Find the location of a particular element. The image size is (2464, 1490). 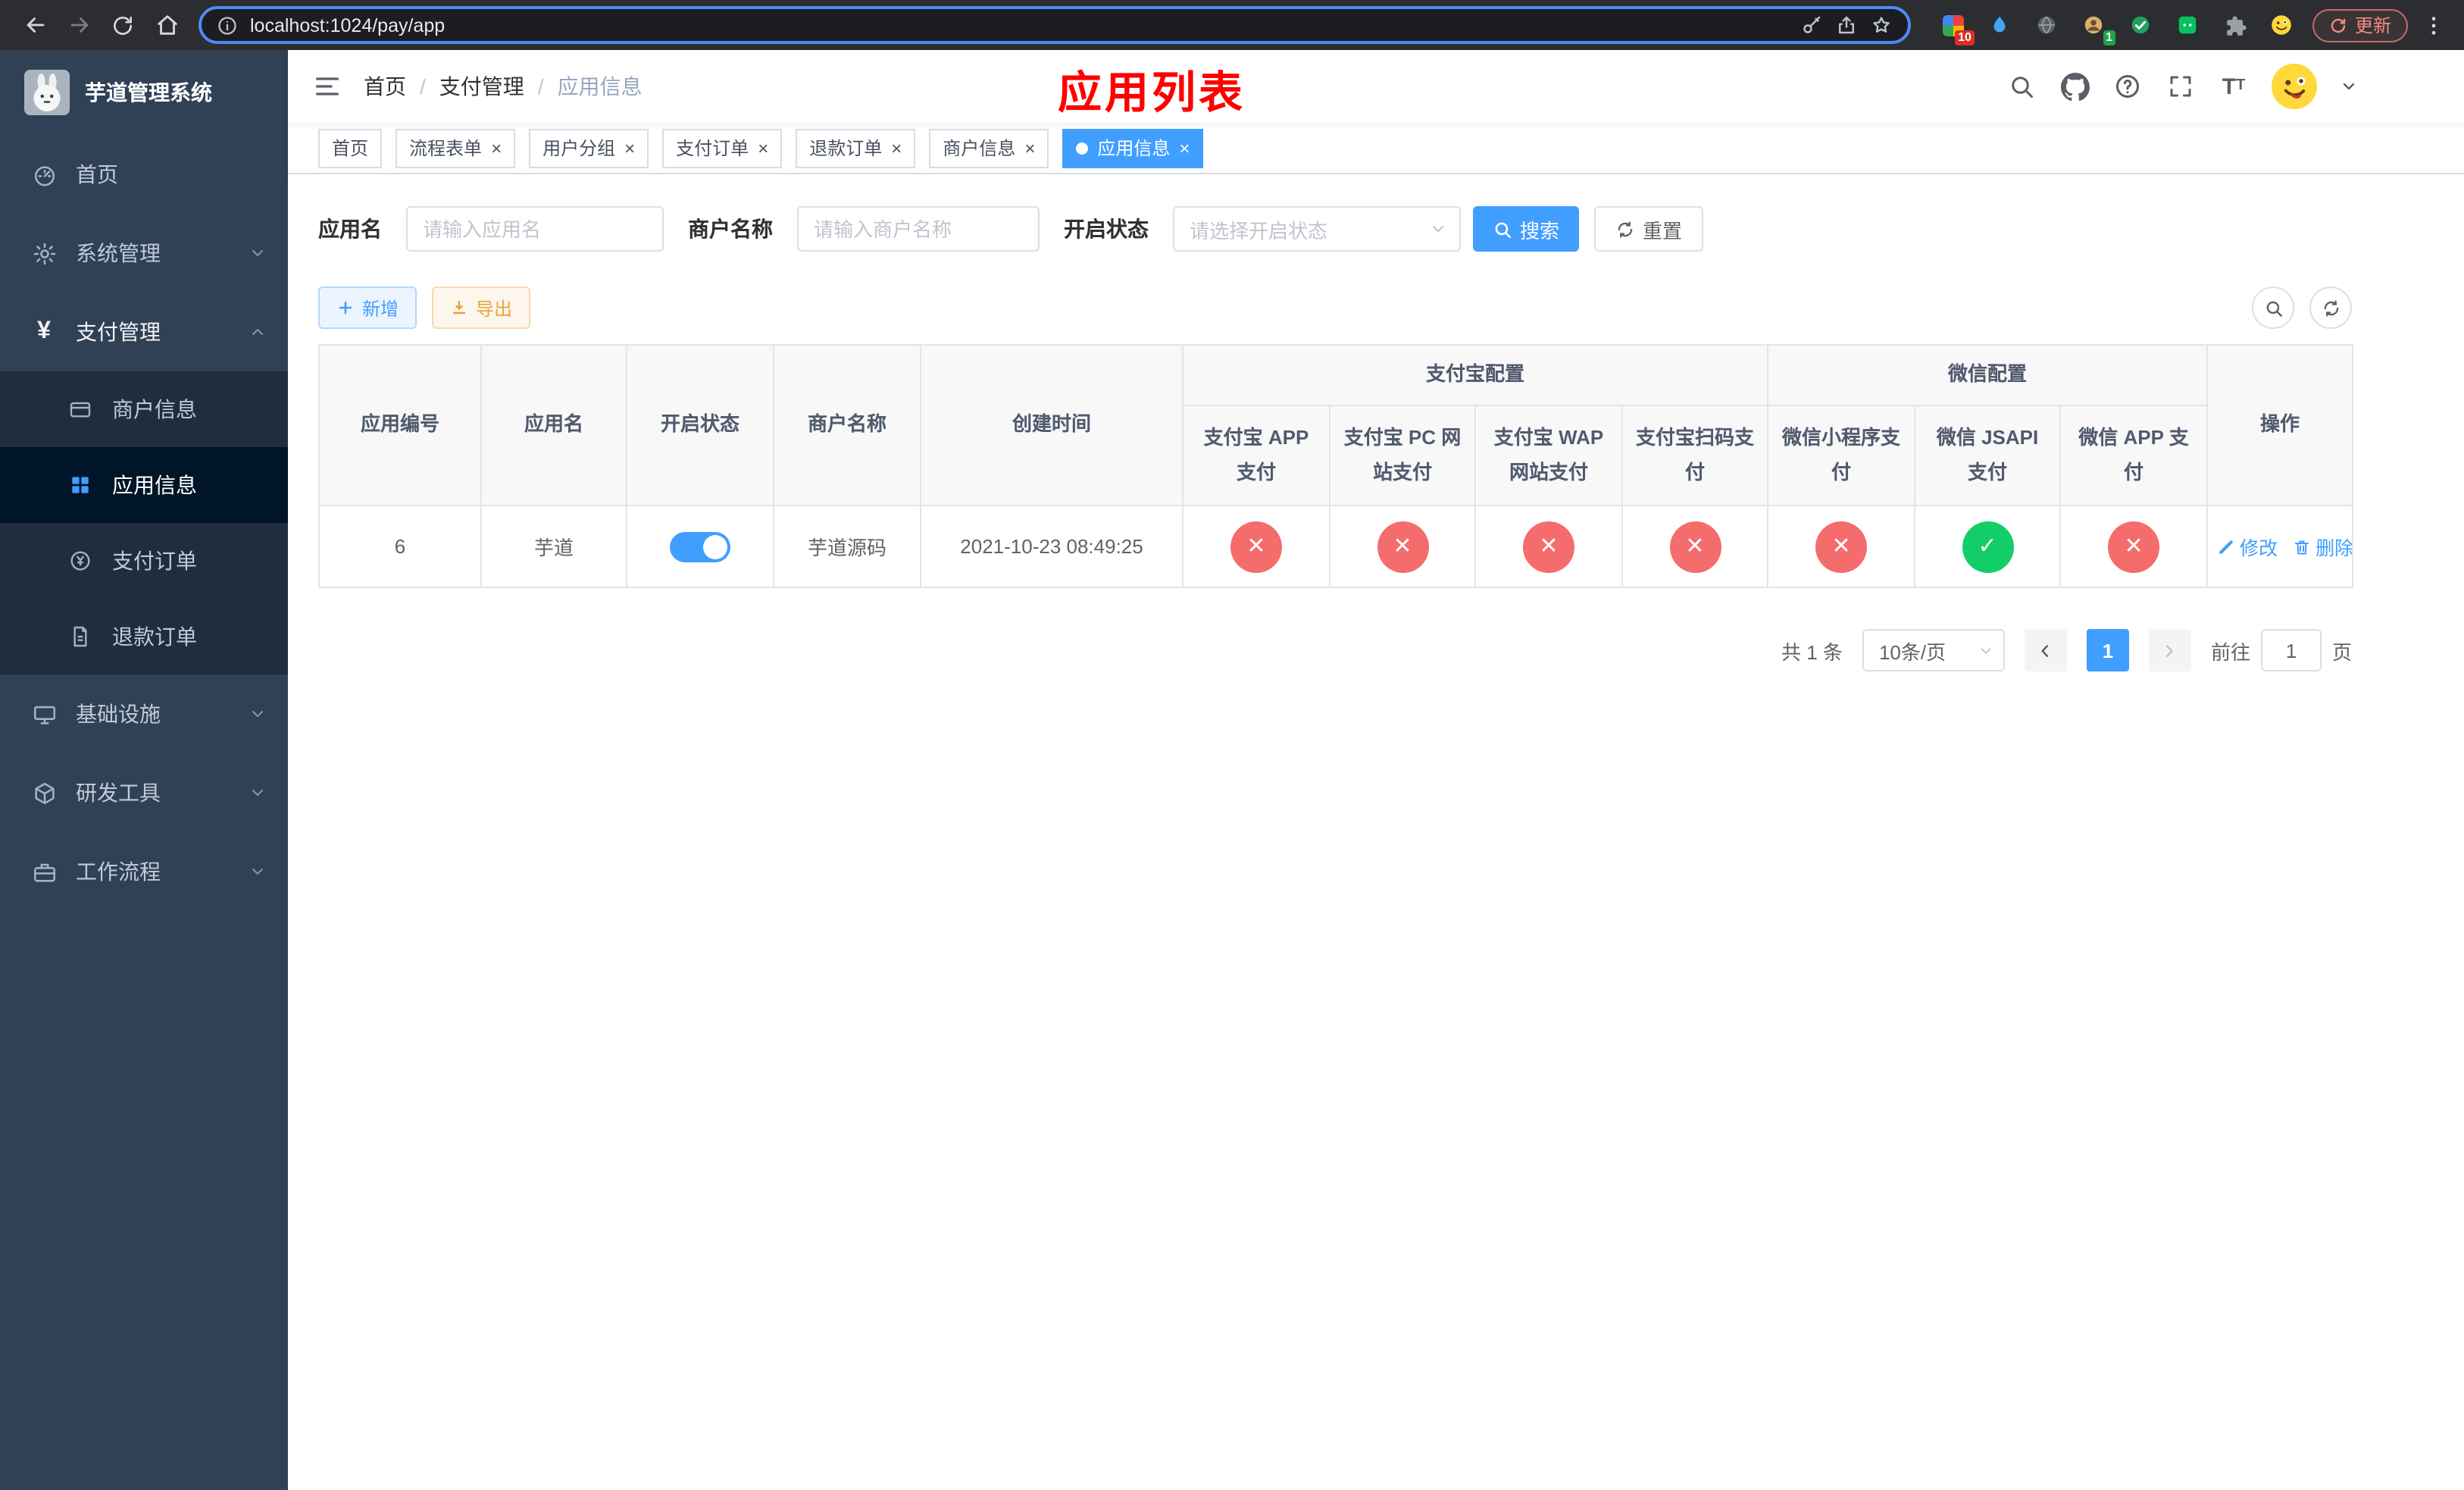

puzzle-extension-icon is located at coordinates (2235, 25).